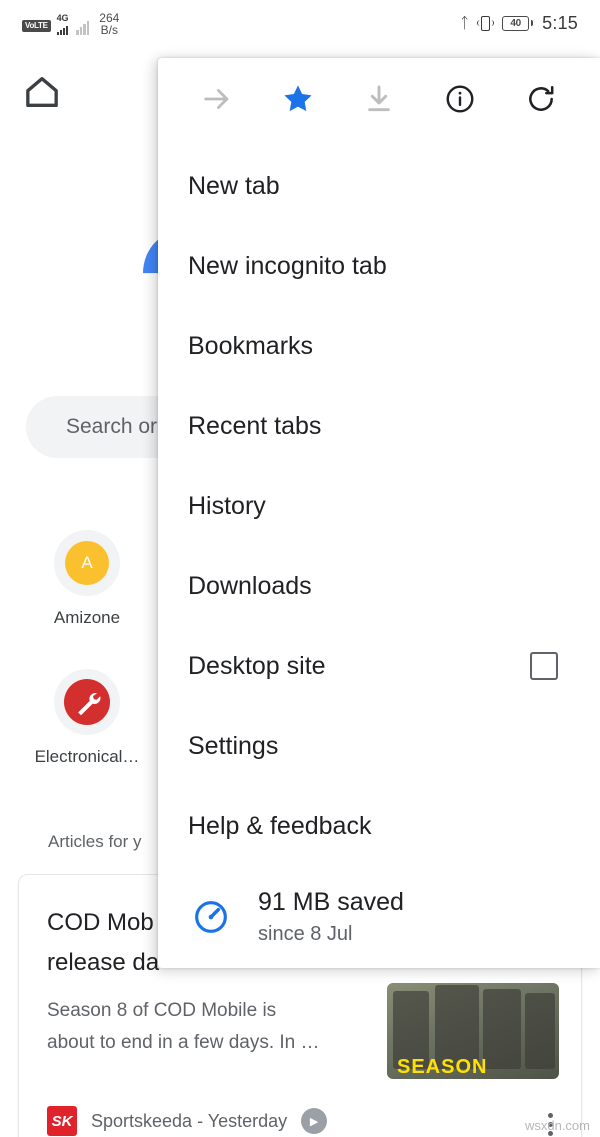 The image size is (600, 1137). What do you see at coordinates (62, 29) in the screenshot?
I see `signal-bars-icon` at bounding box center [62, 29].